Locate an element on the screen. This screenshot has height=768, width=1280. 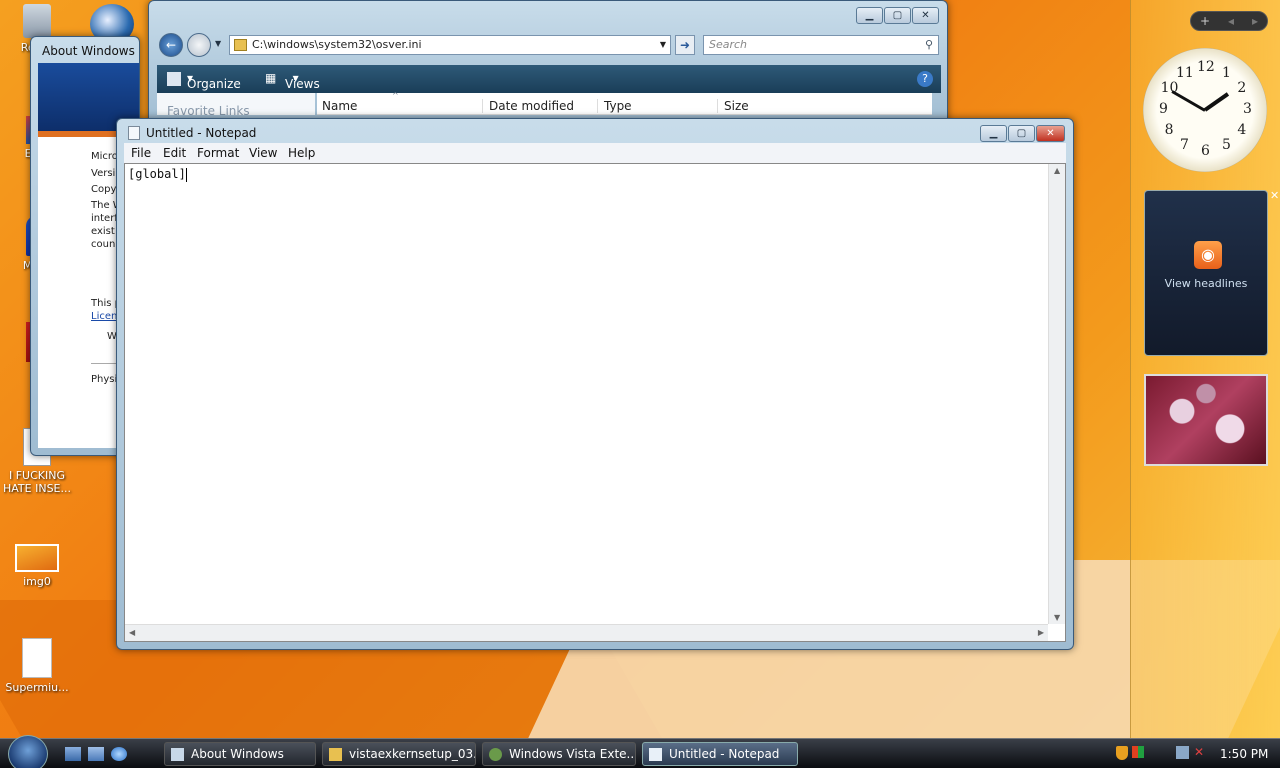
clock-number: 3 is located at coordinates (1247, 109).